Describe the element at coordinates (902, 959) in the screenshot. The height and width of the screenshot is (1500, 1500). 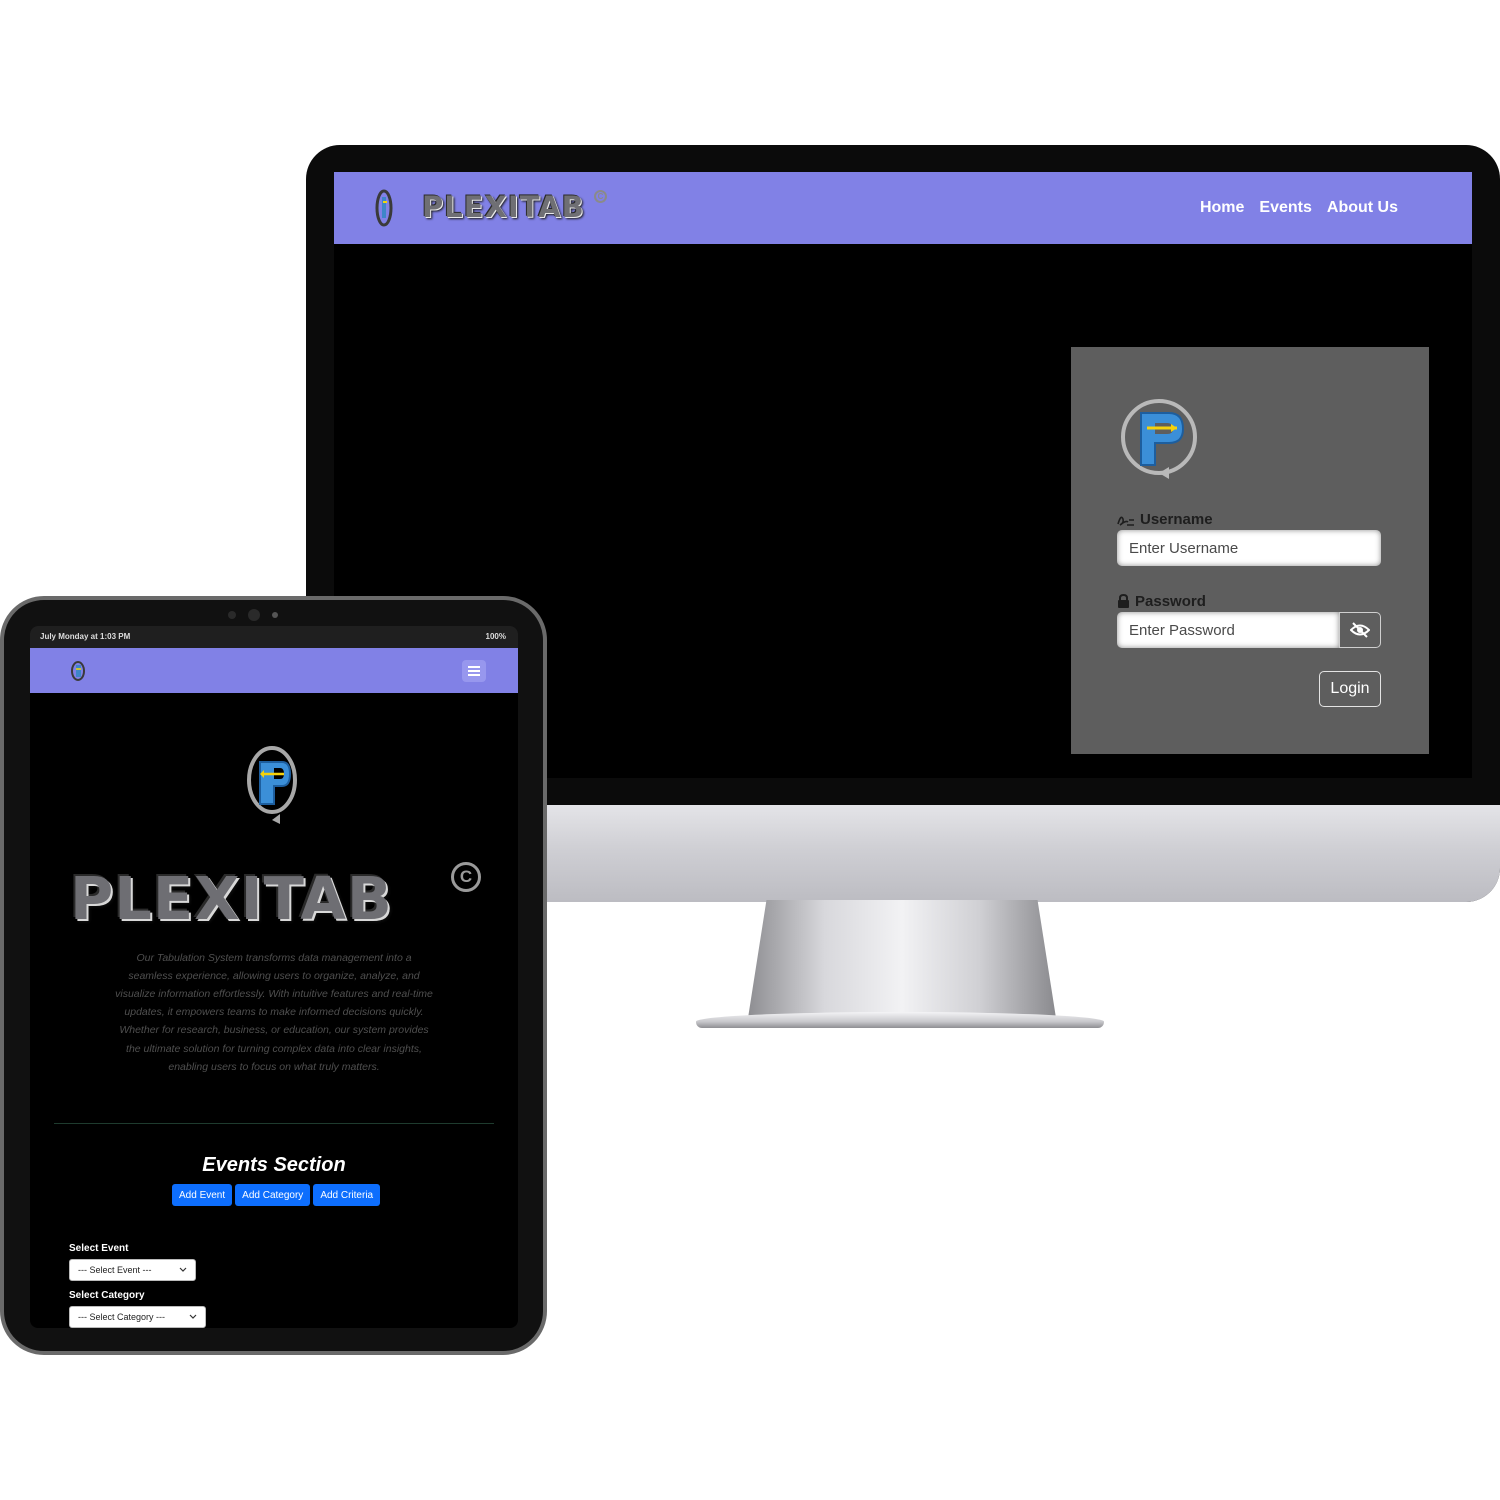
I see `monitor-stand` at that location.